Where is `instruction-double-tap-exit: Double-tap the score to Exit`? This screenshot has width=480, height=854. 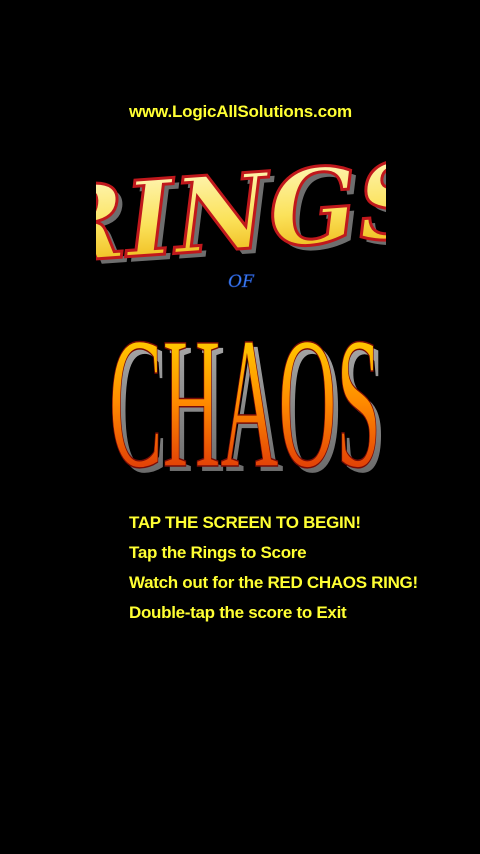 instruction-double-tap-exit: Double-tap the score to Exit is located at coordinates (238, 612).